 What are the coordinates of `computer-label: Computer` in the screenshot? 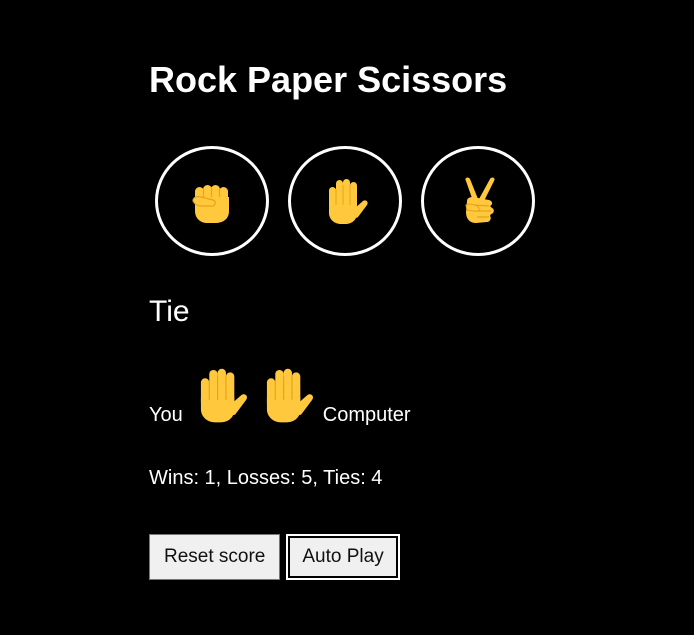 It's located at (366, 415).